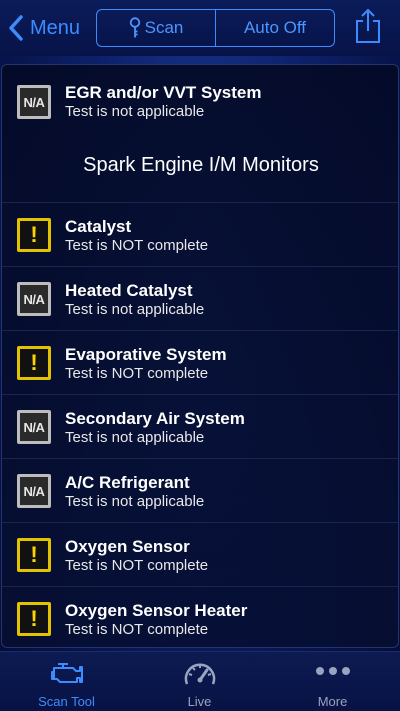 The height and width of the screenshot is (711, 400). Describe the element at coordinates (163, 92) in the screenshot. I see `item-title: EGR and/or VVT System` at that location.